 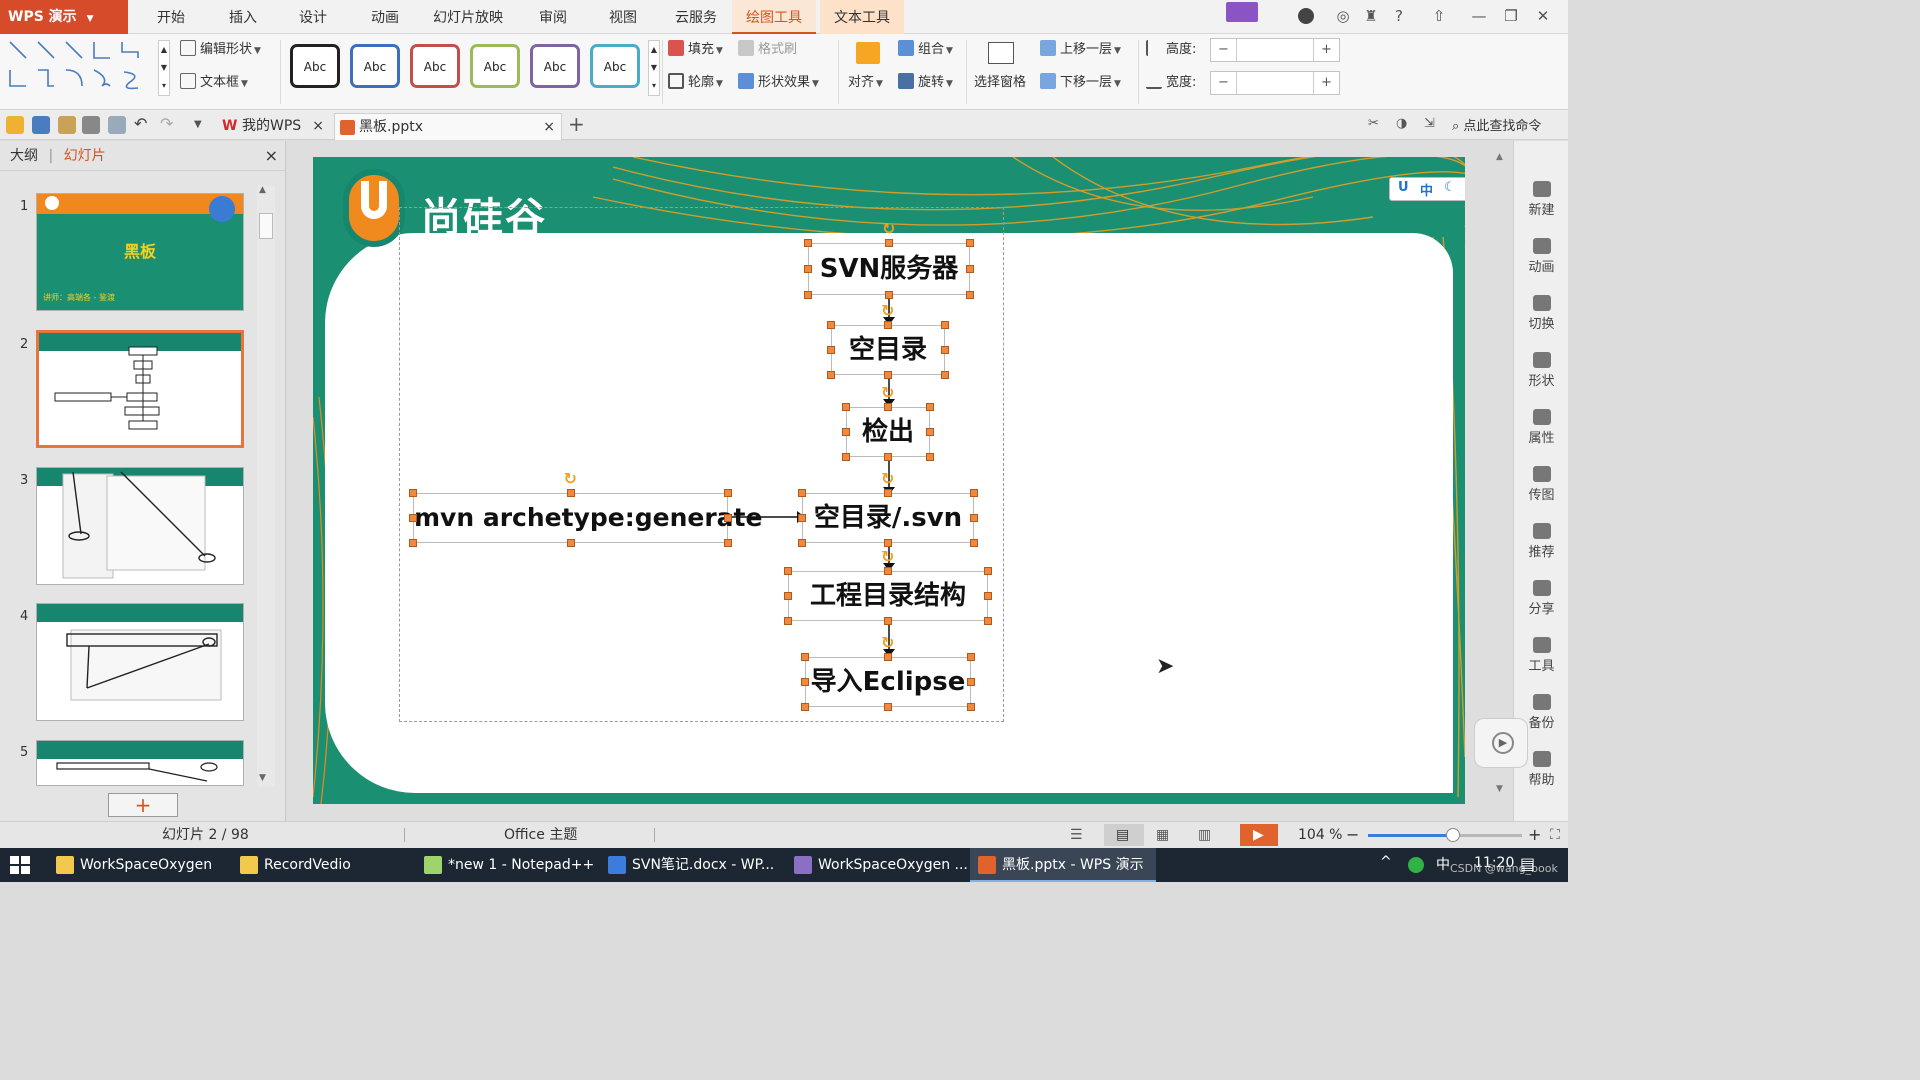 I want to click on node-checkout: 检出, so click(x=888, y=432).